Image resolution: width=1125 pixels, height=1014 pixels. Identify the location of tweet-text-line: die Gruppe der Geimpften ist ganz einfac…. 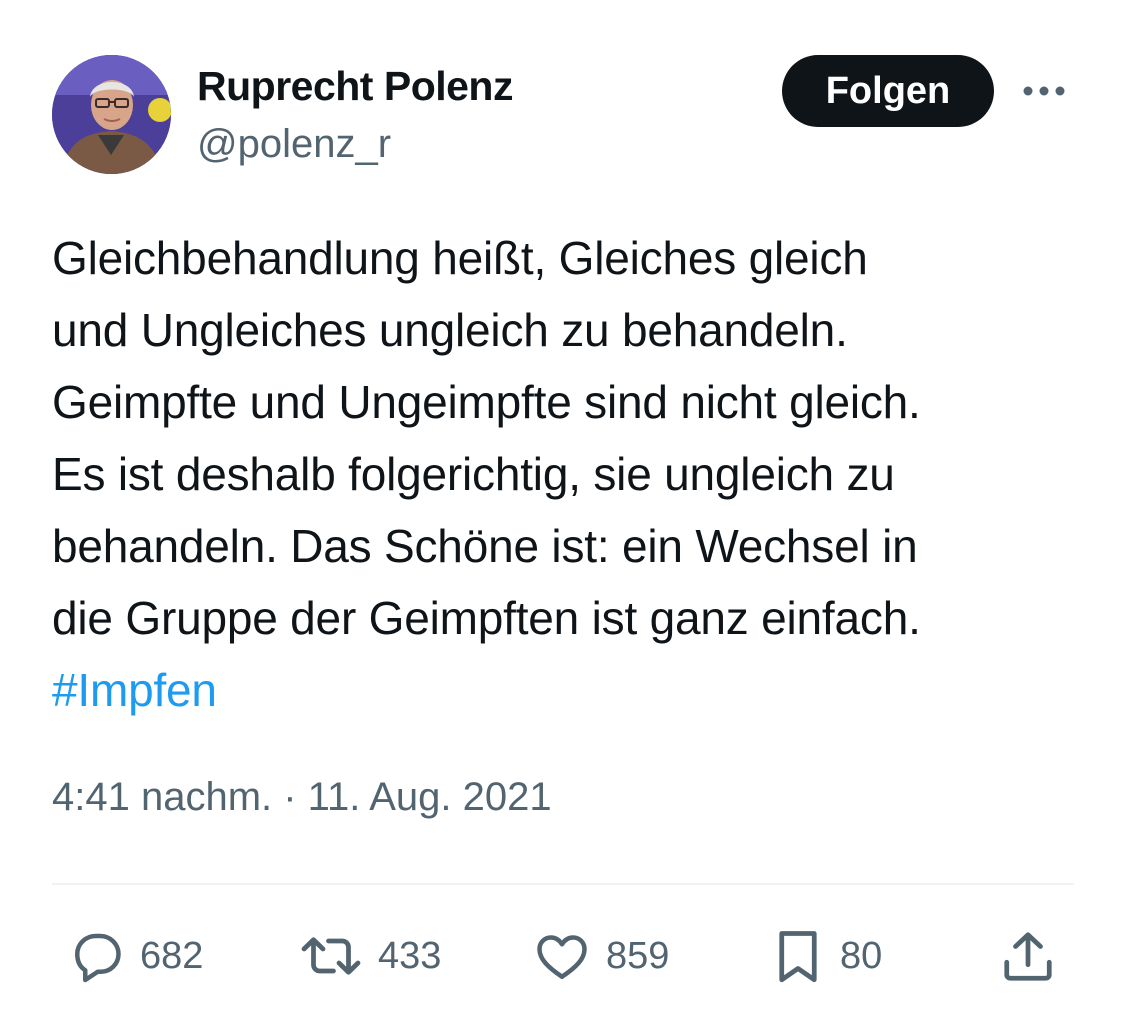
(486, 618).